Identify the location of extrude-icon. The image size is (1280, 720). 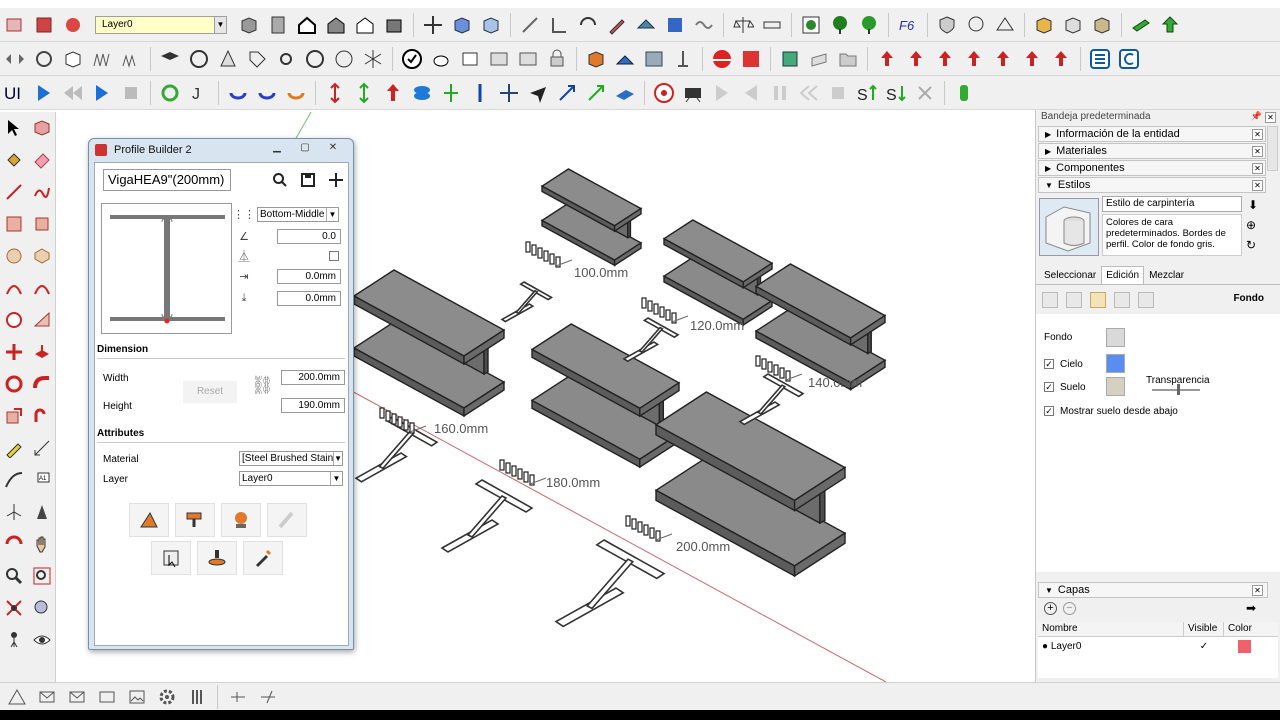
(596, 59).